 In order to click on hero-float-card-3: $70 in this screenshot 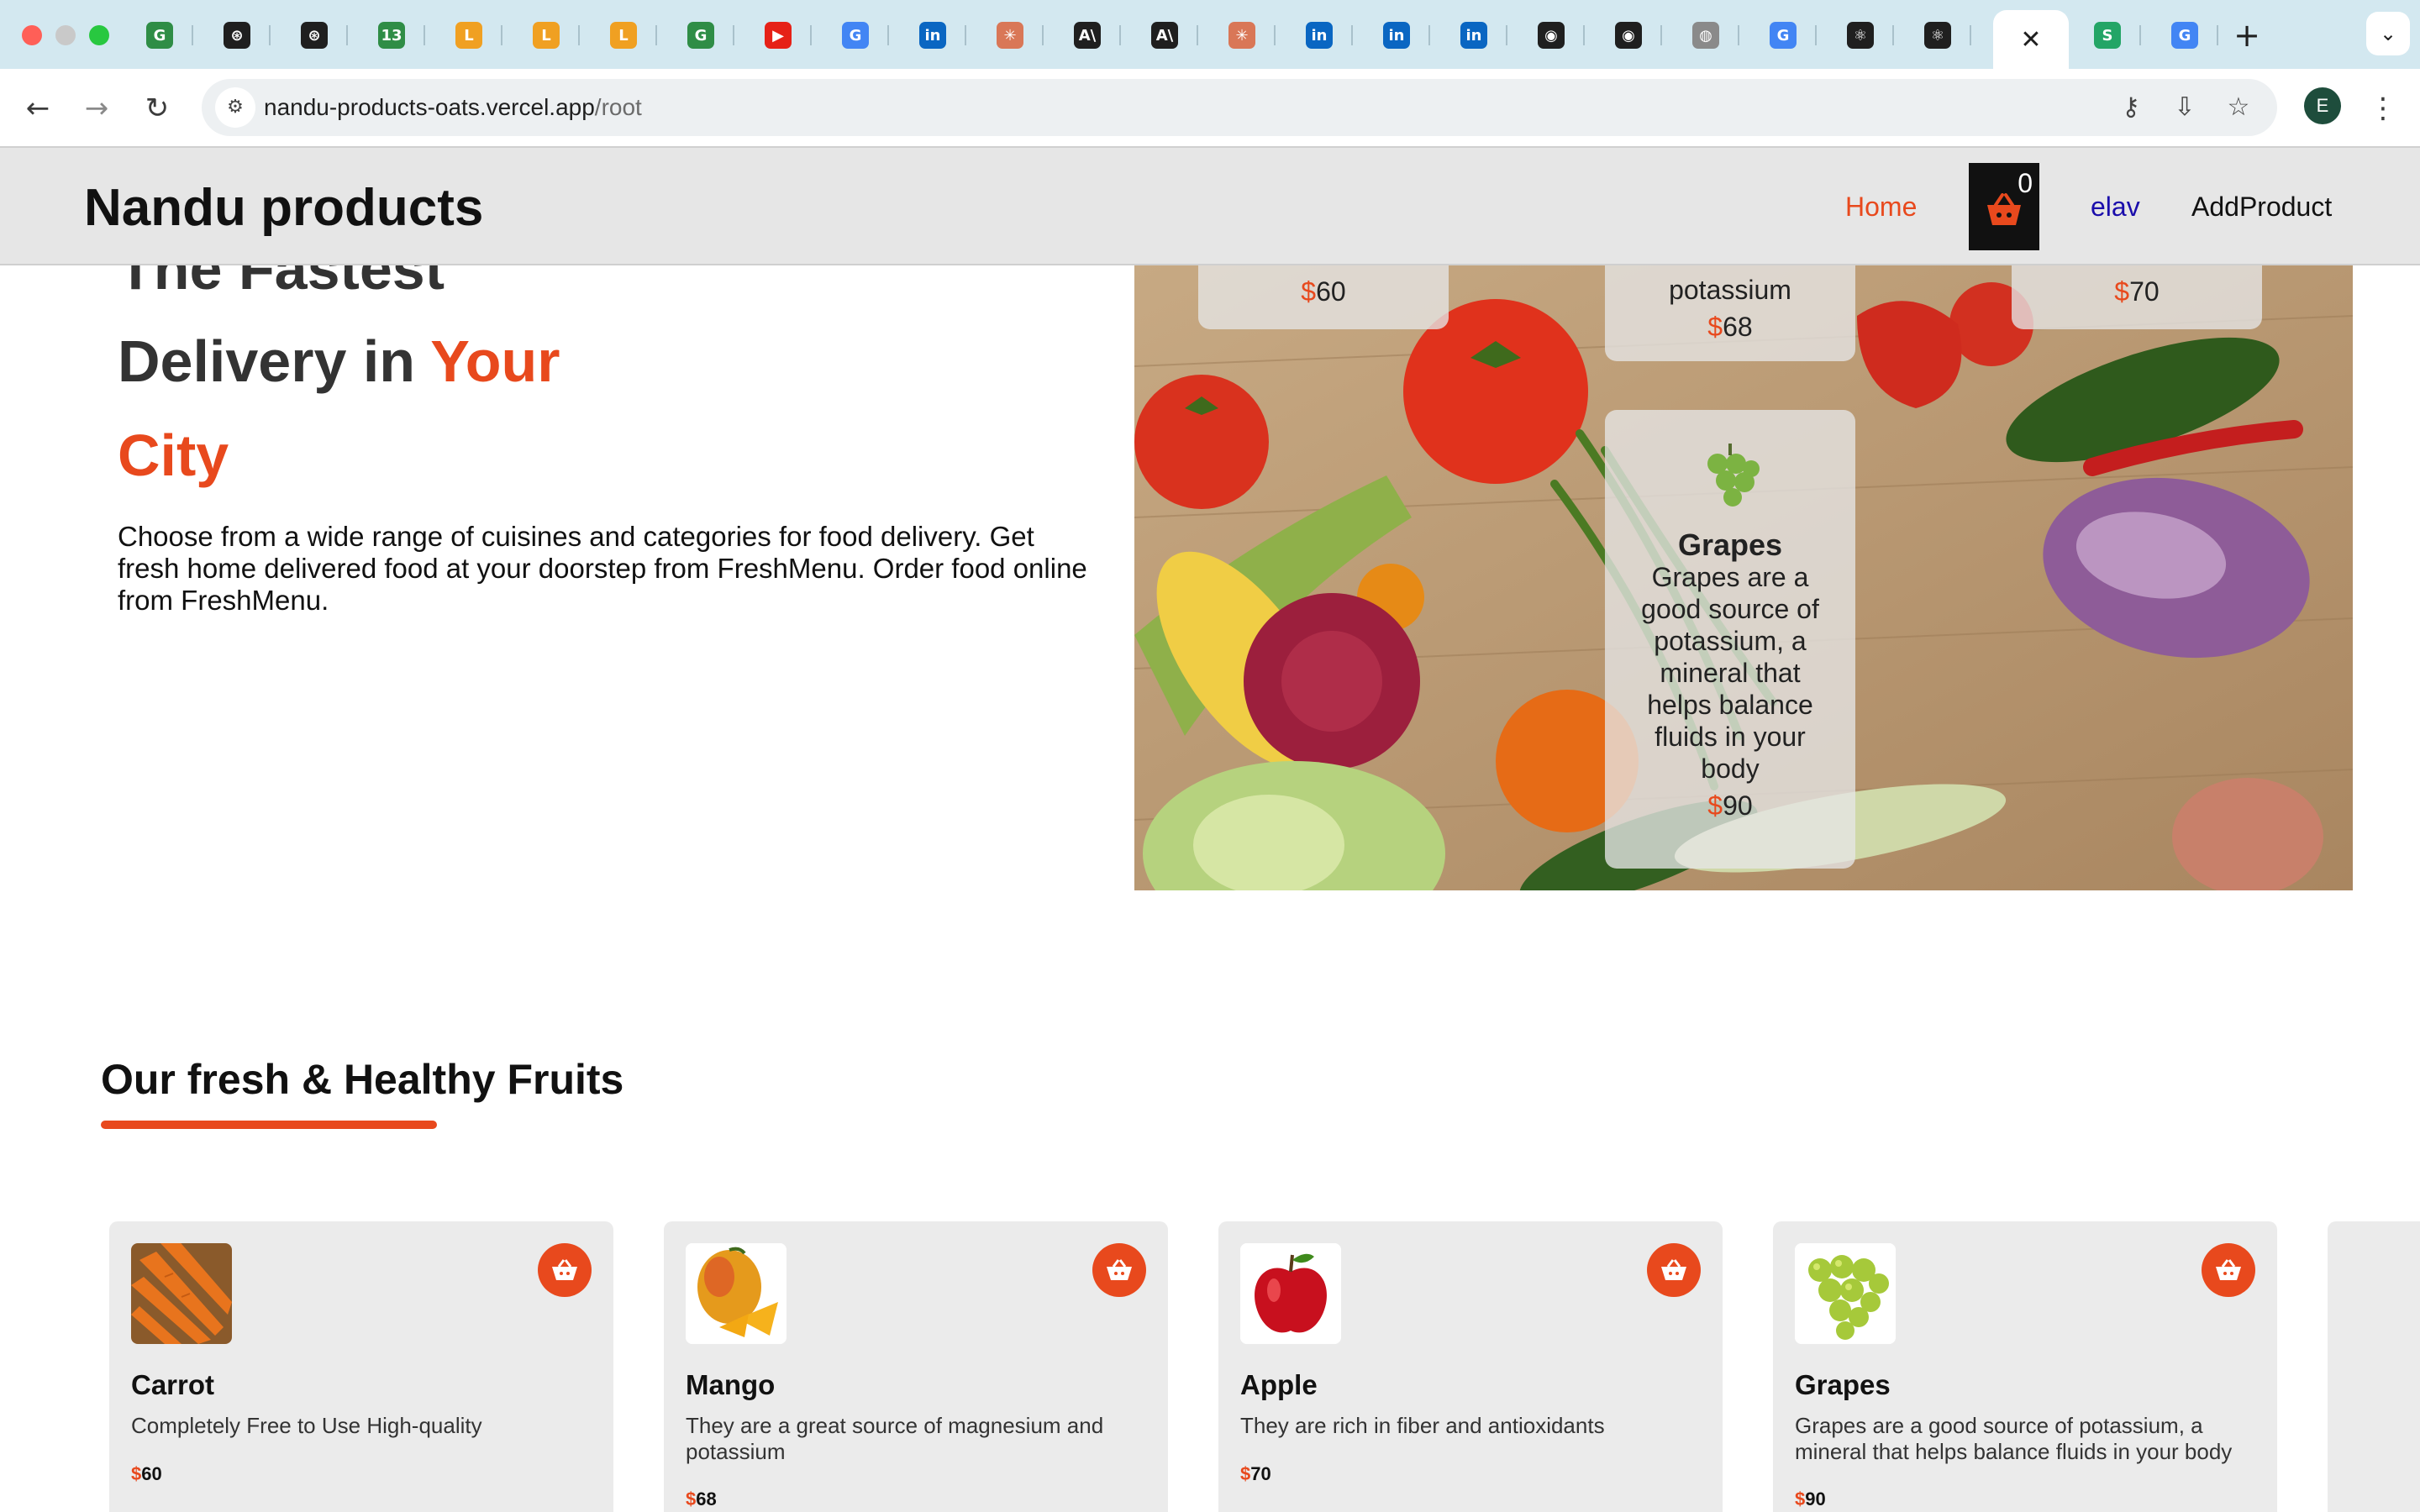, I will do `click(2137, 297)`.